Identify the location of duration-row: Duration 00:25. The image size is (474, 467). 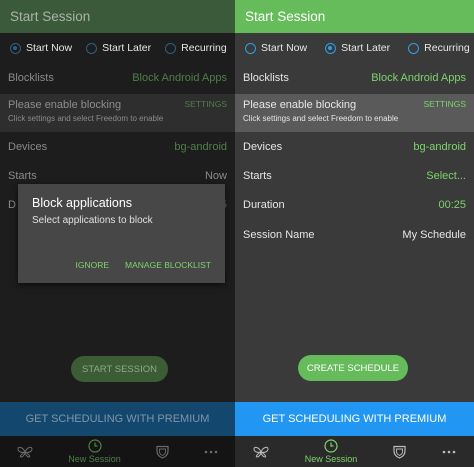
(354, 204).